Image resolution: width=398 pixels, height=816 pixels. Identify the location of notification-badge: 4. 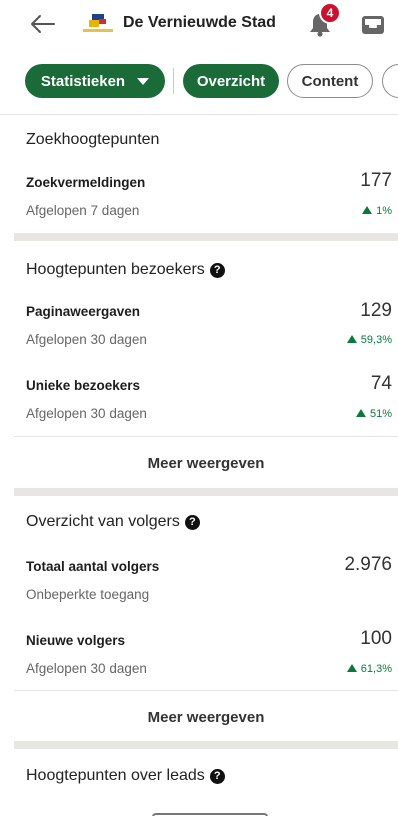
(330, 13).